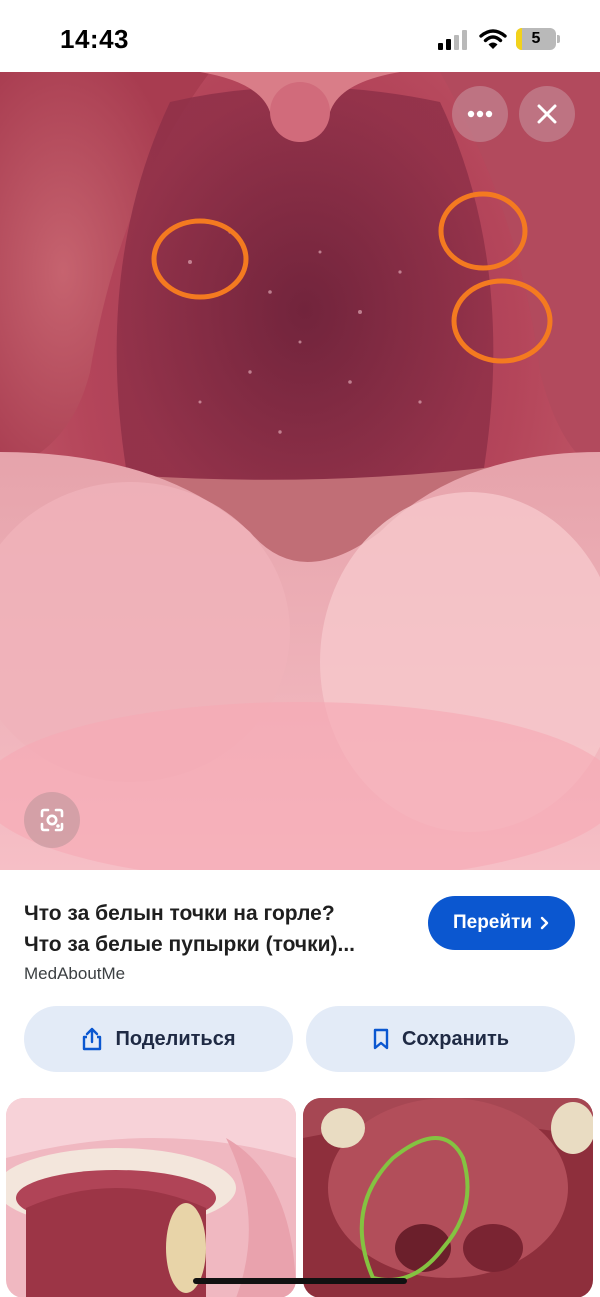 The width and height of the screenshot is (600, 1297). I want to click on signal-icon, so click(452, 40).